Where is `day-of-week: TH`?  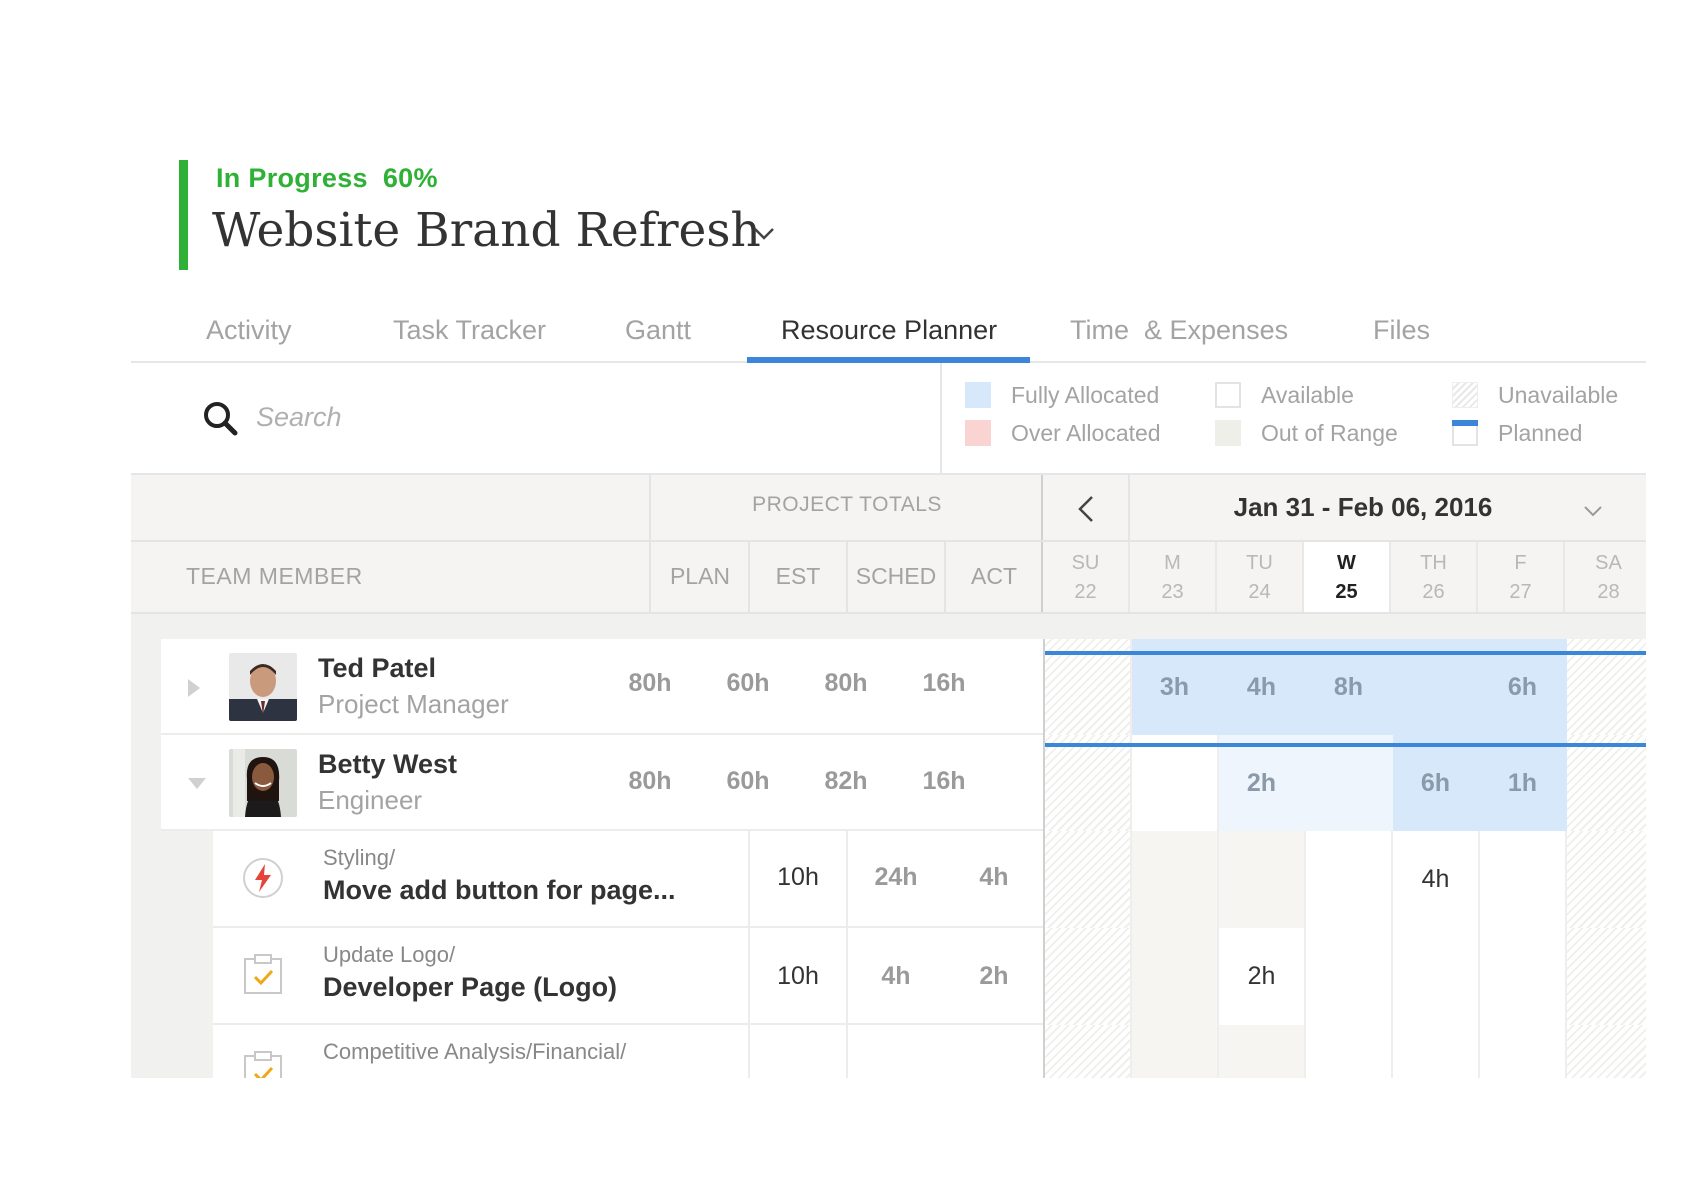 day-of-week: TH is located at coordinates (1433, 563).